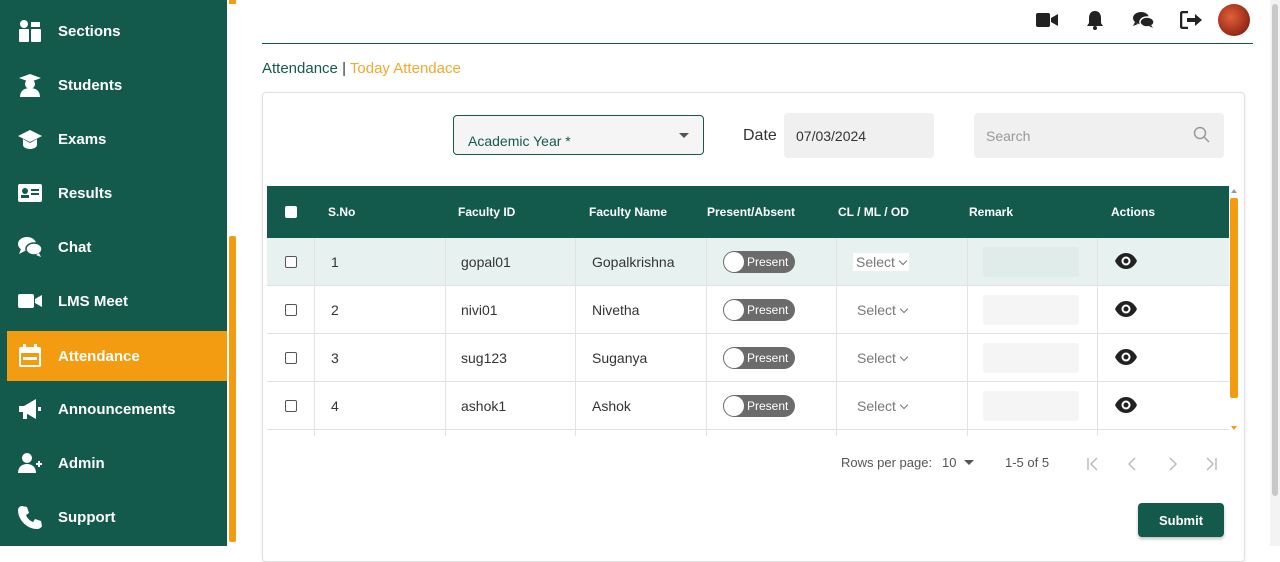  I want to click on cell-faculty-id: sug123, so click(484, 358).